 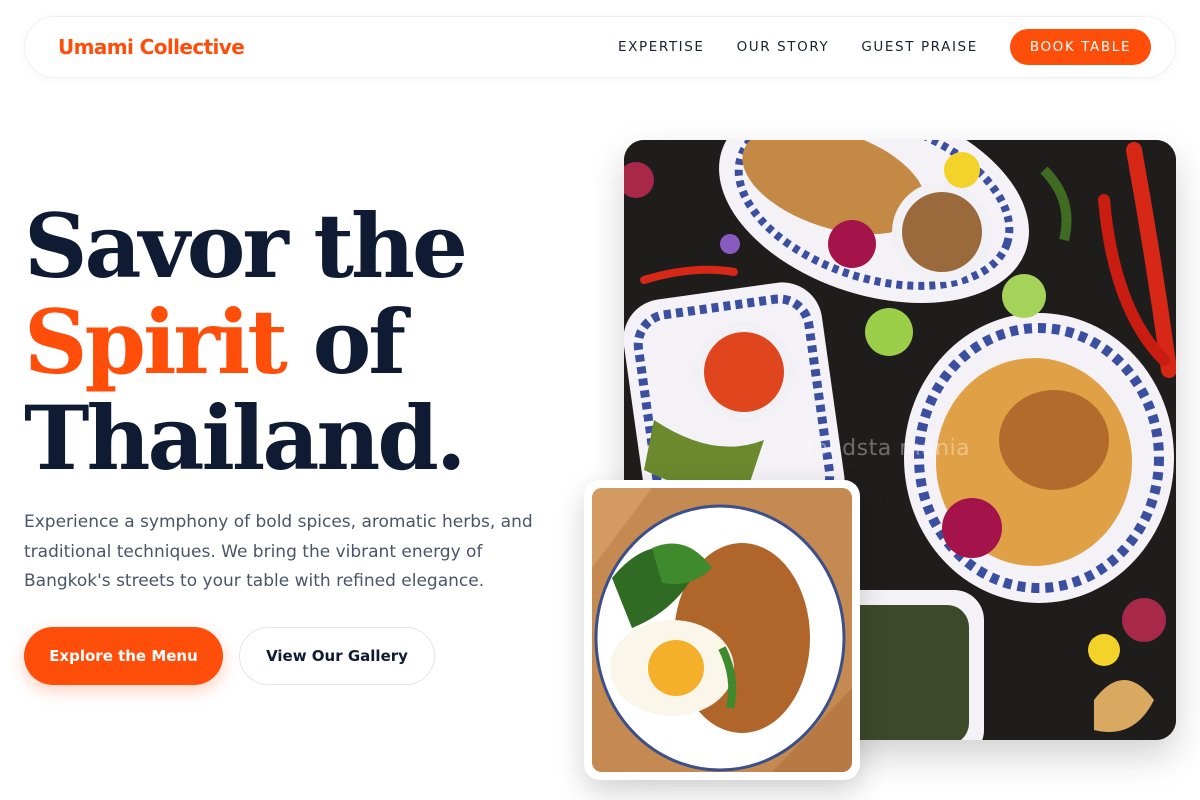 I want to click on nav-link-guest-praise: GUEST PRAISE, so click(x=919, y=47).